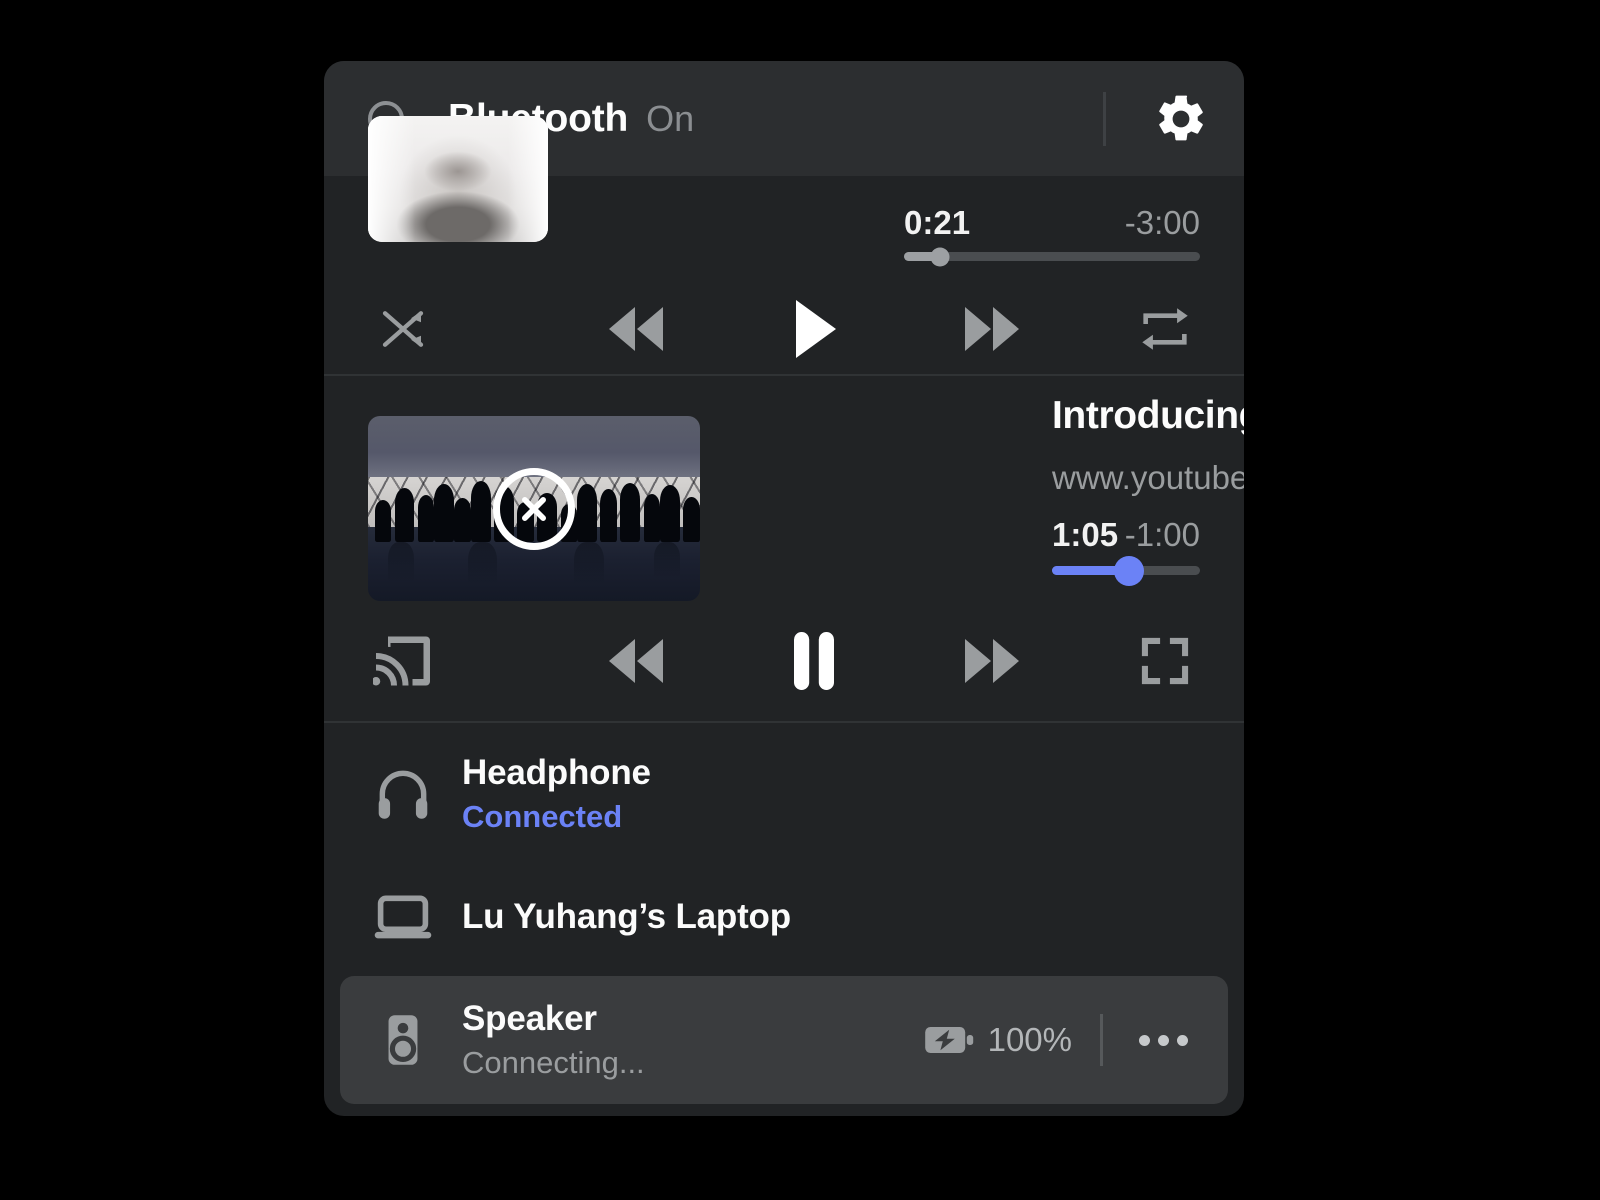 This screenshot has height=1200, width=1600. I want to click on device-name: Speaker, so click(529, 1018).